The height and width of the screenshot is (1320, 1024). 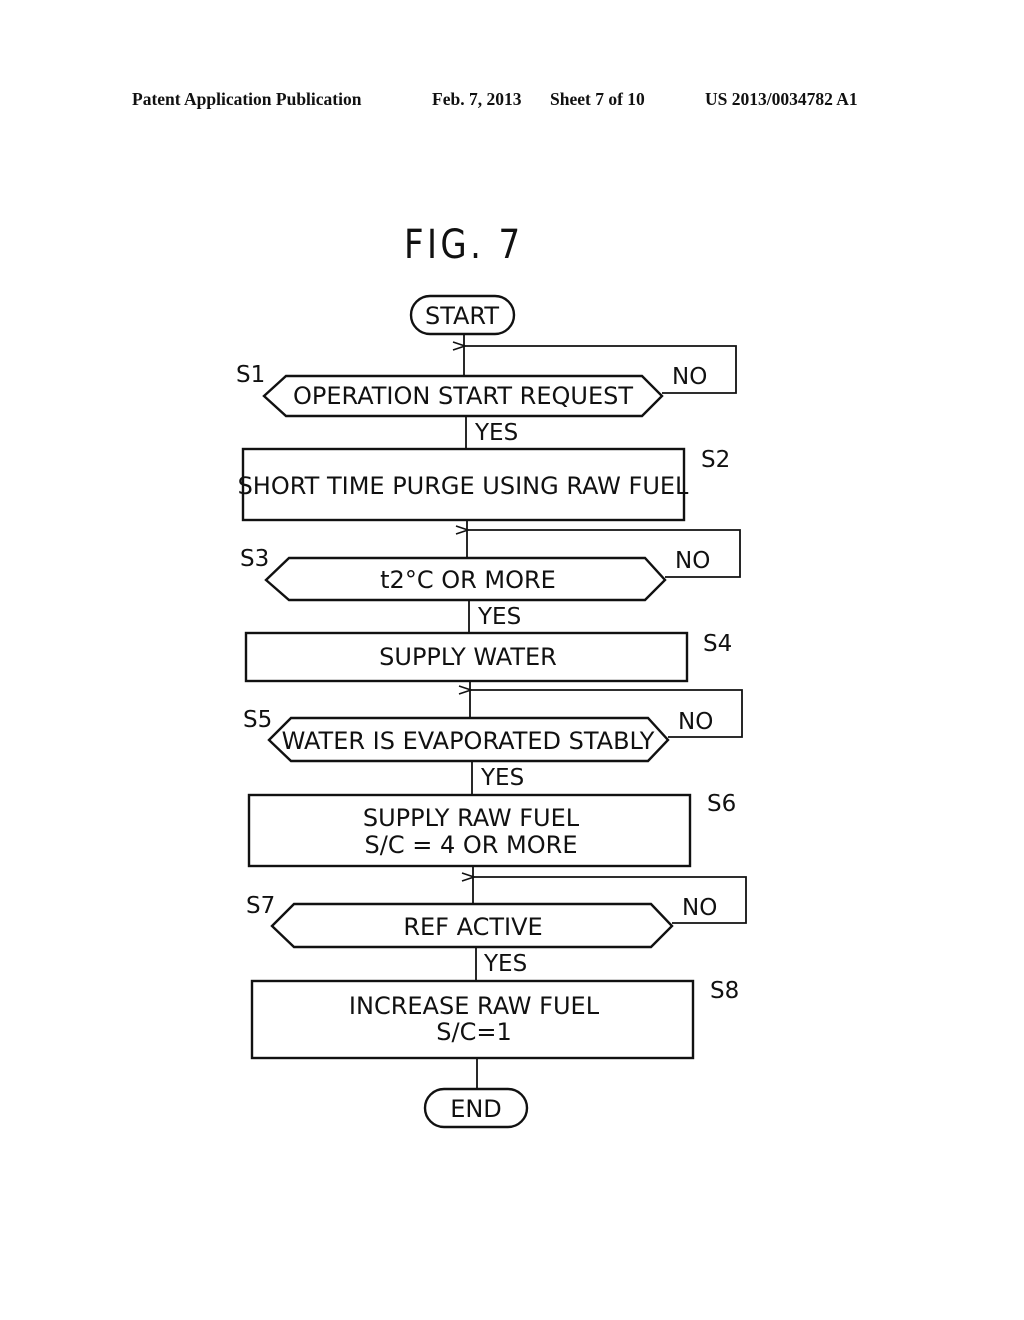 I want to click on step-s3-text: t2°C OR MORE, so click(x=468, y=580).